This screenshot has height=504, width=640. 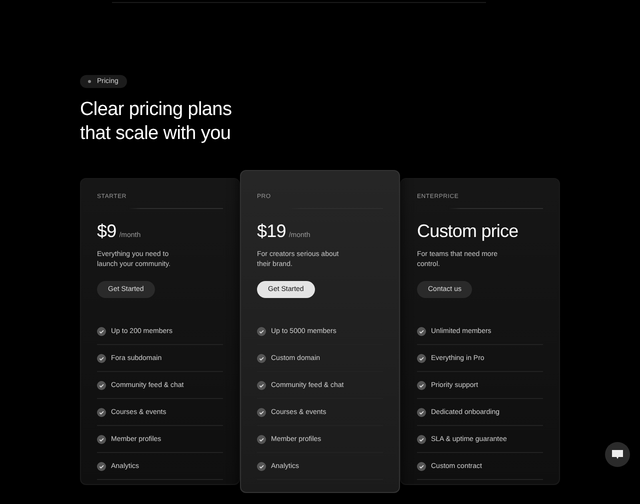 I want to click on plan-price: $9, so click(x=106, y=231).